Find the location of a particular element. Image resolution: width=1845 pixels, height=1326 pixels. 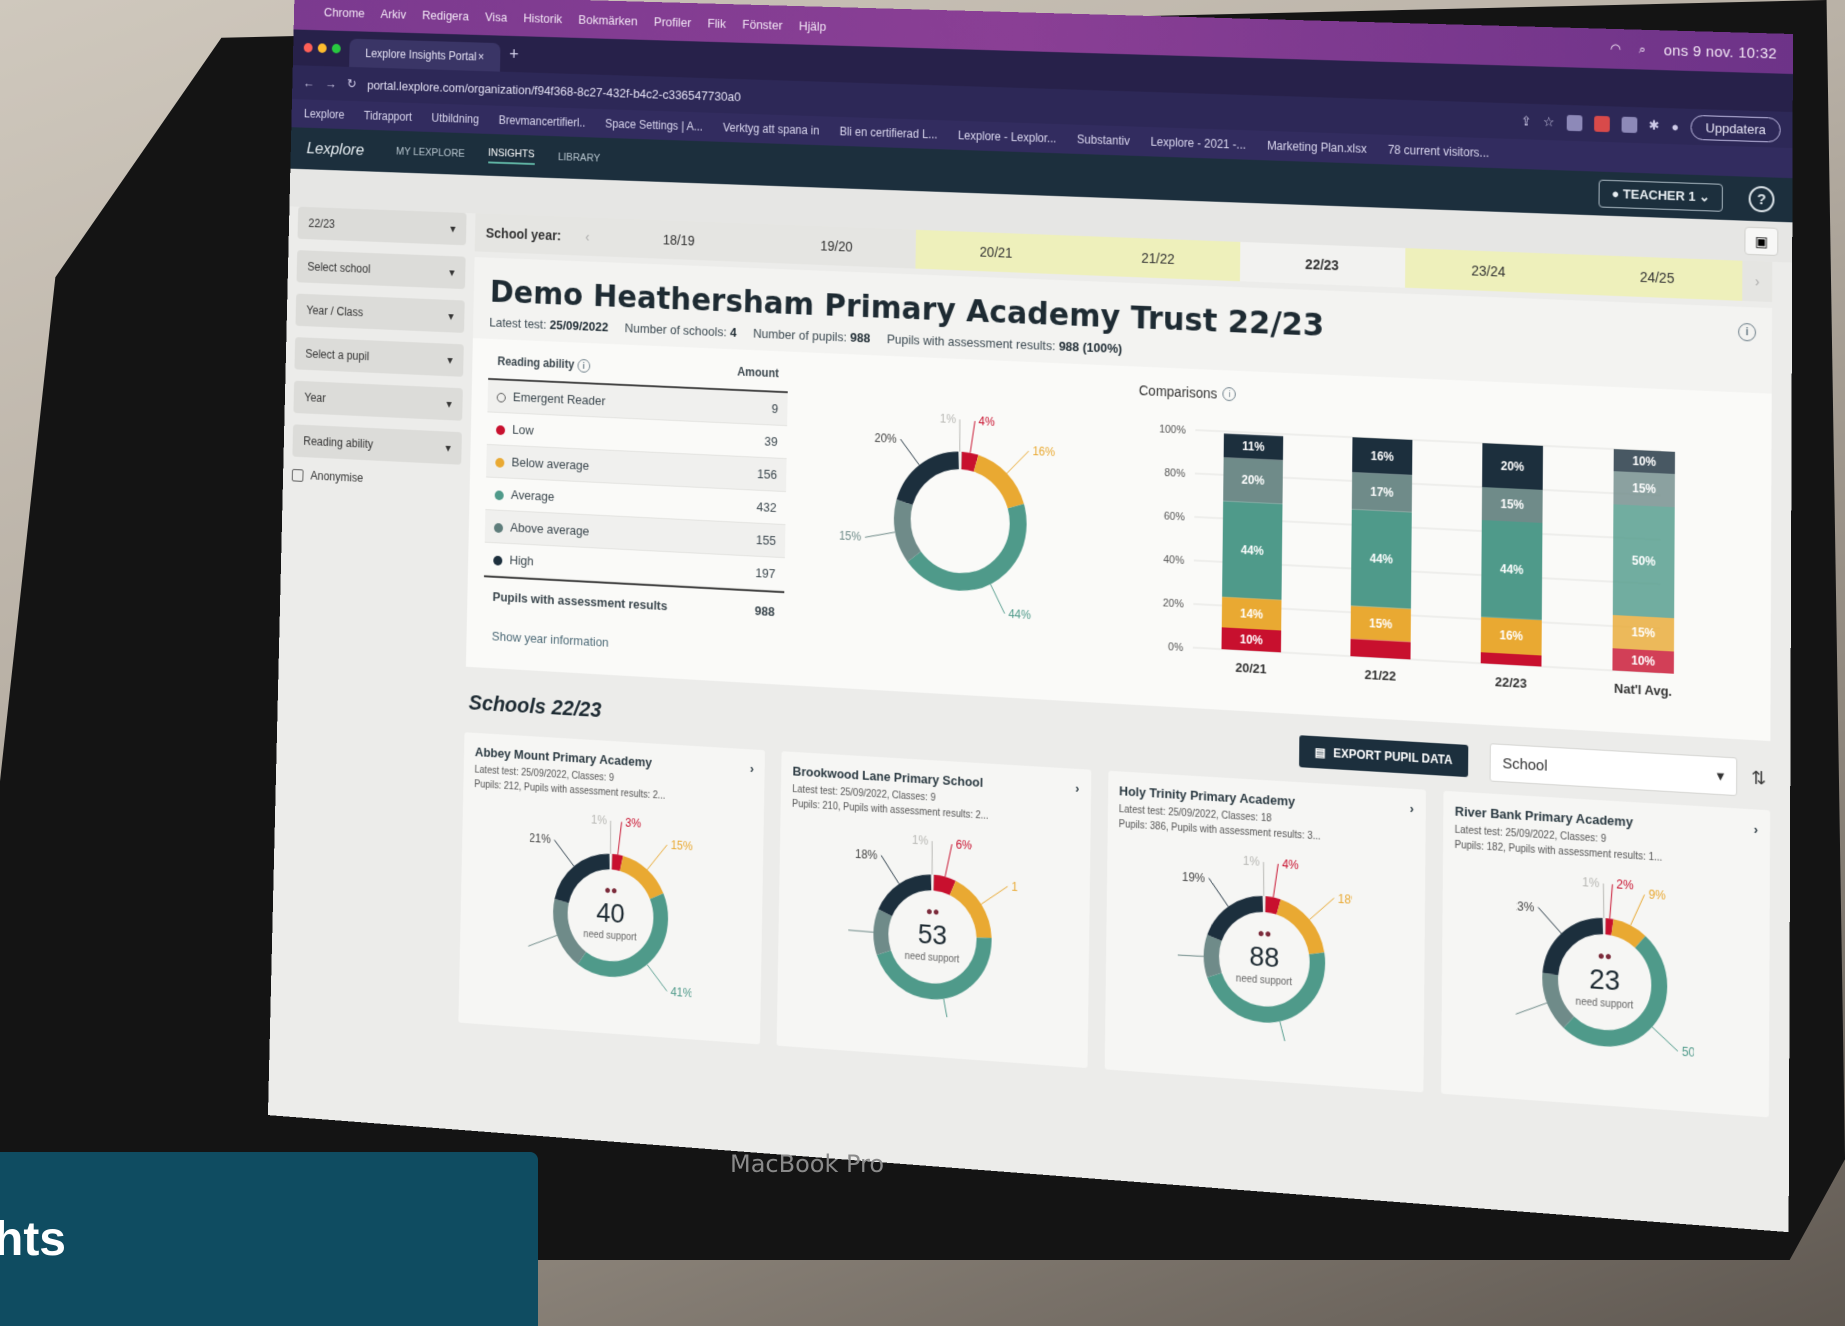

select-value: Select school is located at coordinates (339, 267).